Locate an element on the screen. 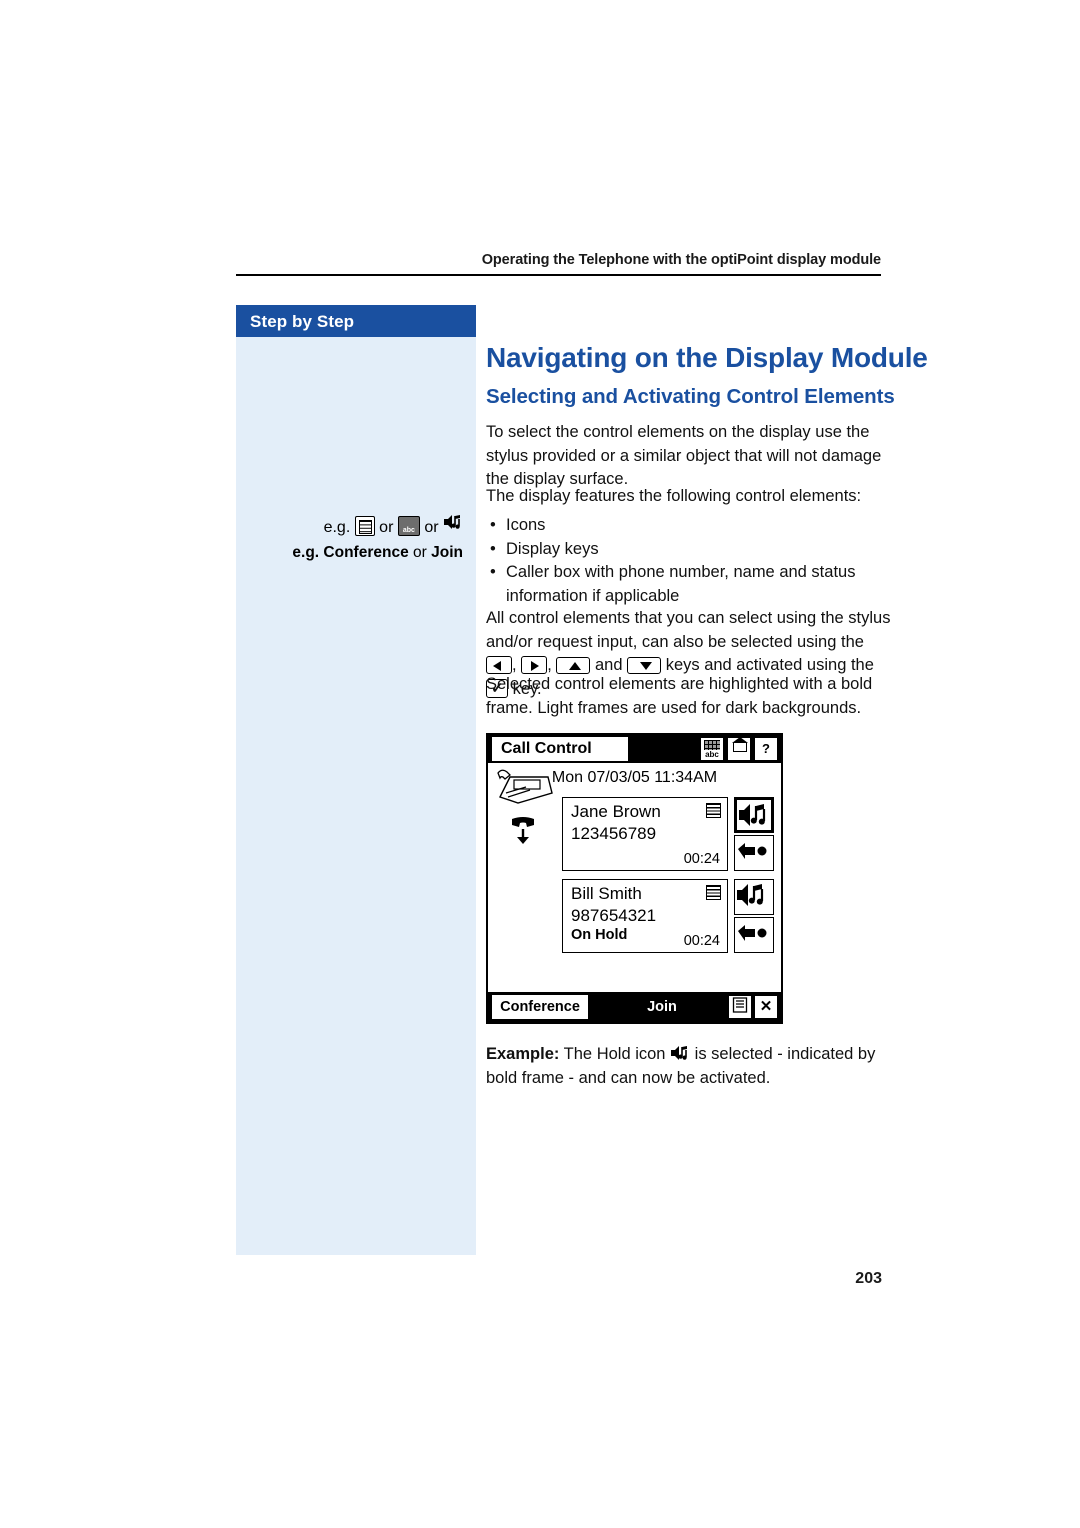 The image size is (1080, 1528). home-icon is located at coordinates (739, 749).